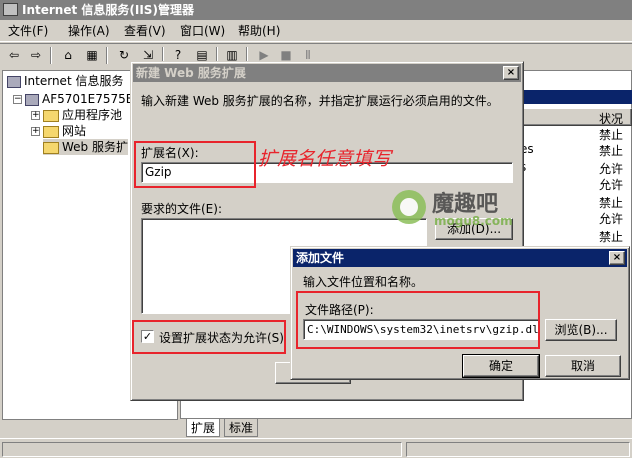 Image resolution: width=632 pixels, height=458 pixels. I want to click on annotation-text: 扩展名任意填写, so click(325, 159).